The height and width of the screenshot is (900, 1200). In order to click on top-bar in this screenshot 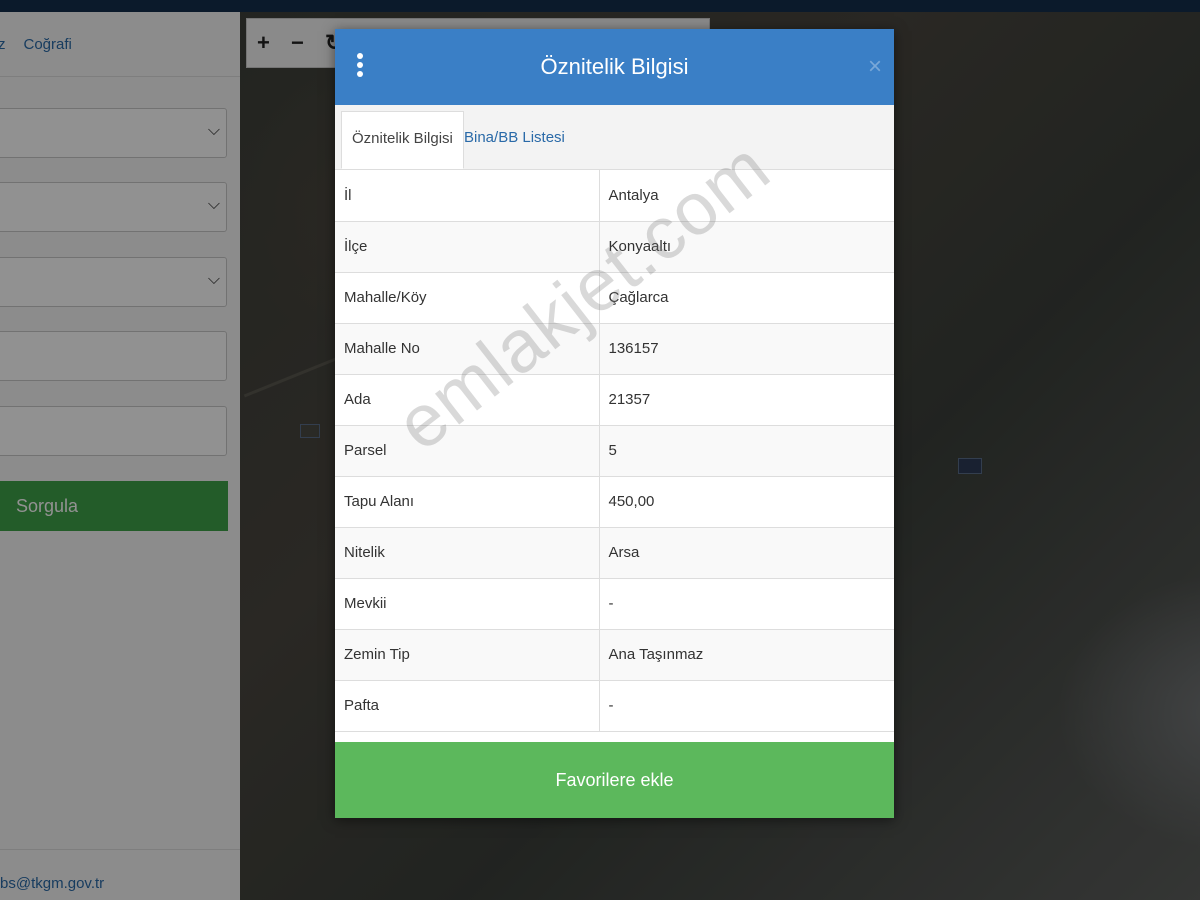, I will do `click(600, 6)`.